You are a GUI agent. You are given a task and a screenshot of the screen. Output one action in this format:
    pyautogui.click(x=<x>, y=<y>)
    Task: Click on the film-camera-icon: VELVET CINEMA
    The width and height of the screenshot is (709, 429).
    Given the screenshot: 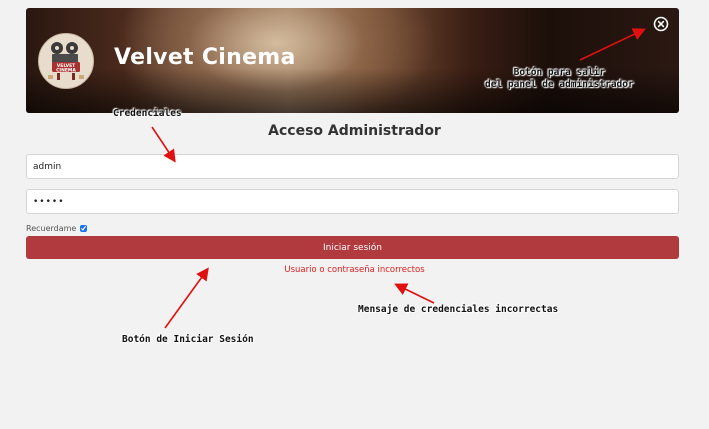 What is the action you would take?
    pyautogui.click(x=66, y=61)
    